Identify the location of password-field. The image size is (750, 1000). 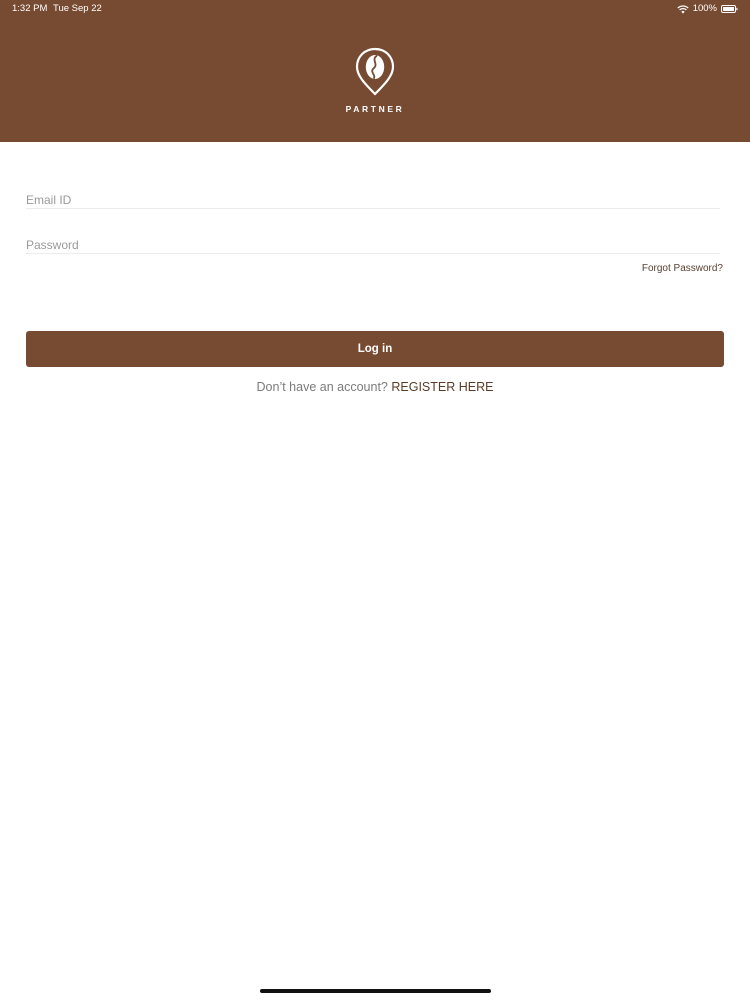
(373, 245).